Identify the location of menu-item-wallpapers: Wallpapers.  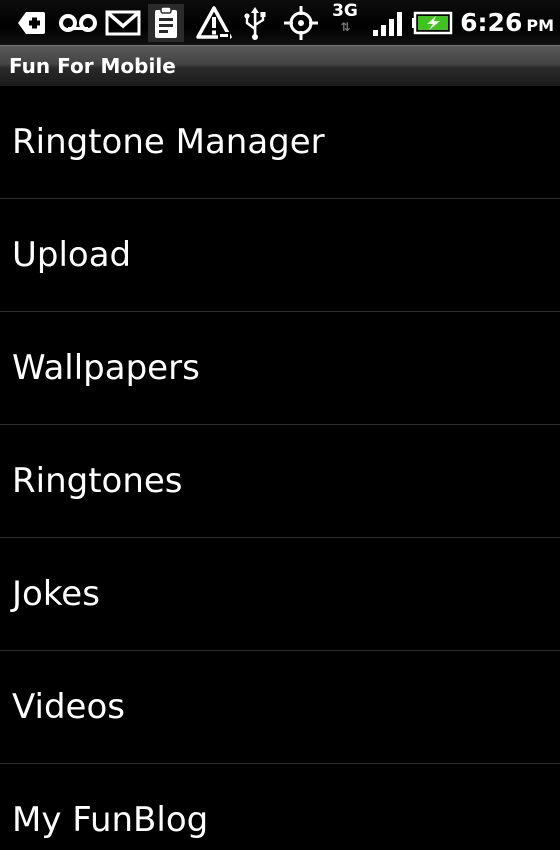
(280, 368).